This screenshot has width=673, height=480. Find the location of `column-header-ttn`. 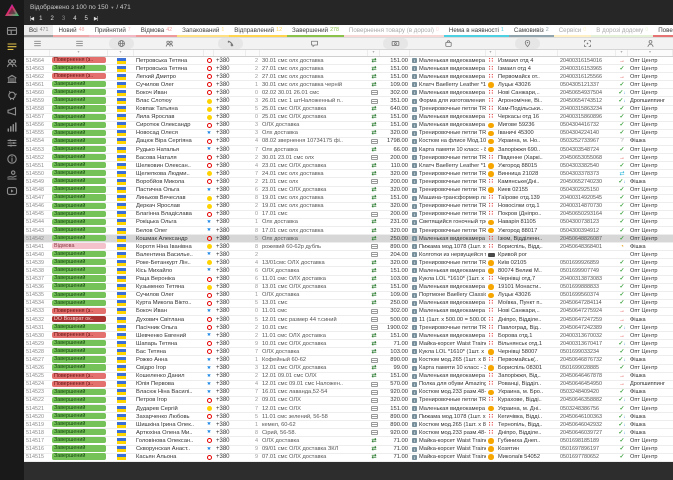

column-header-ttn is located at coordinates (587, 43).